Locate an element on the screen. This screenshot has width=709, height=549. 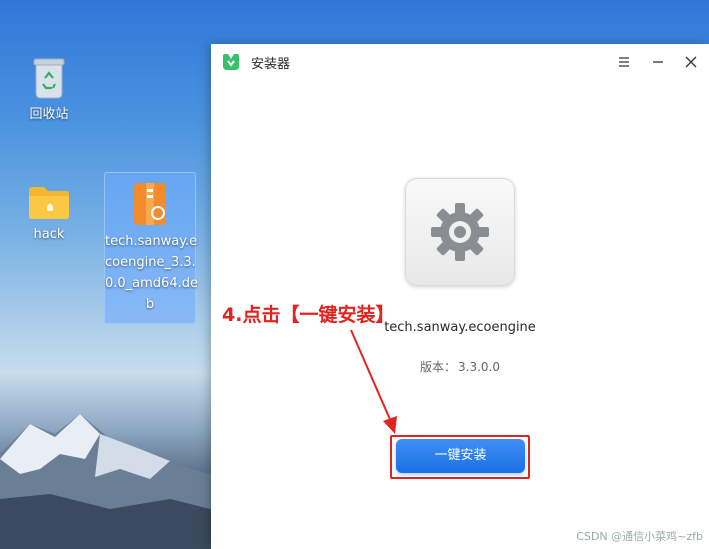
close-icon is located at coordinates (691, 62).